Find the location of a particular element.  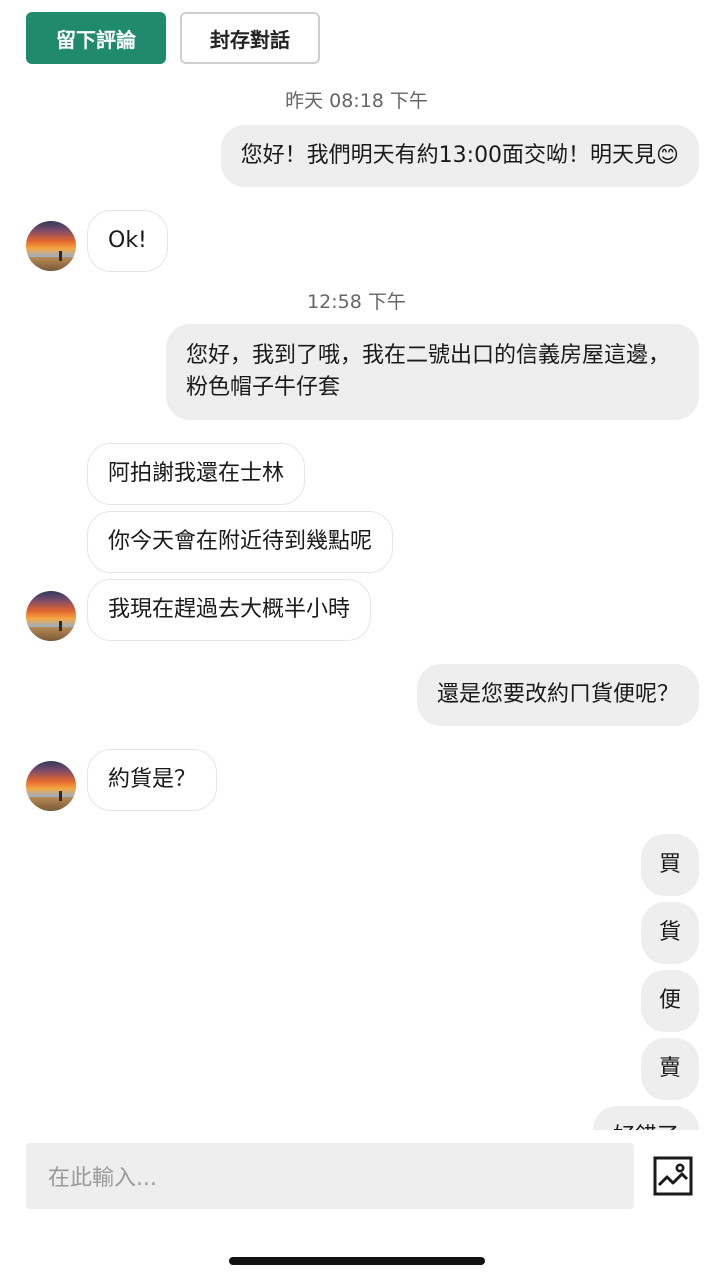

outgoing-message: 賣 is located at coordinates (669, 1069).